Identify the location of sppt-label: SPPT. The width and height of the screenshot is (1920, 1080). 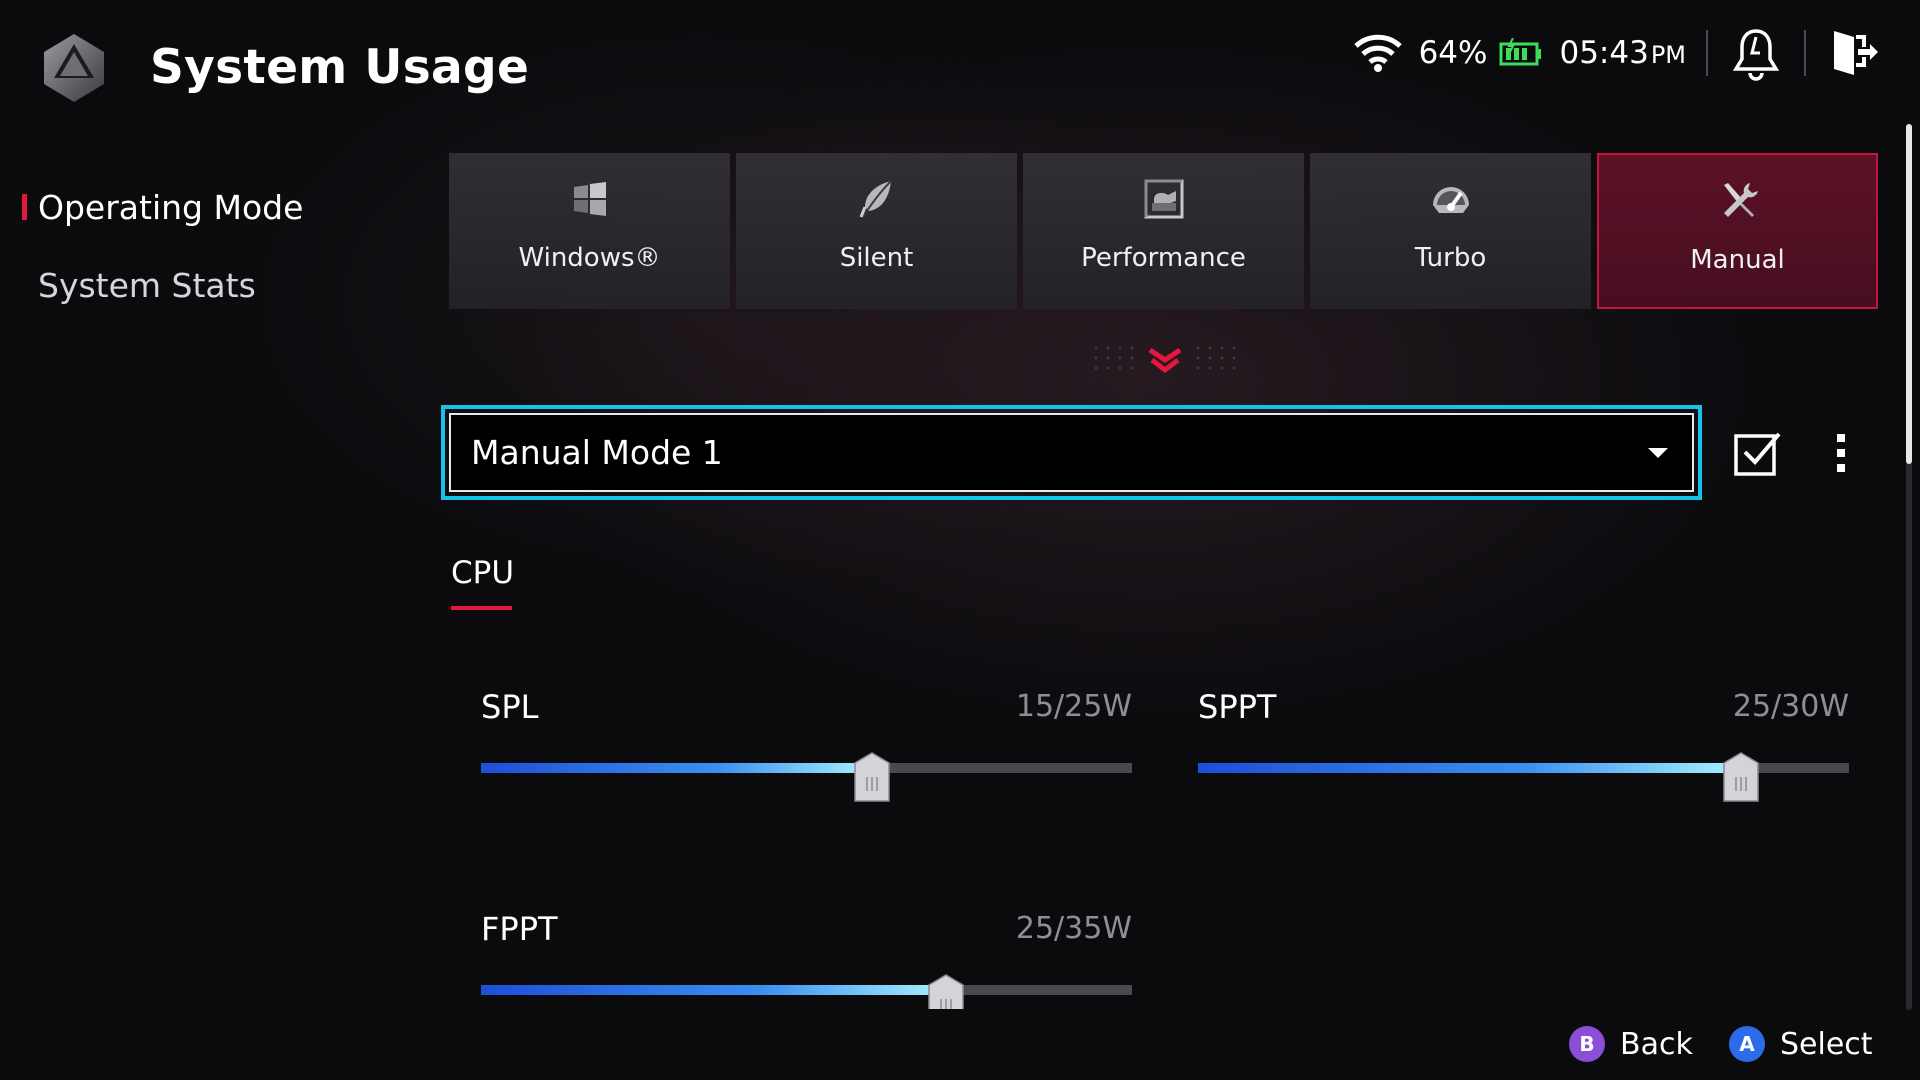
(1237, 707).